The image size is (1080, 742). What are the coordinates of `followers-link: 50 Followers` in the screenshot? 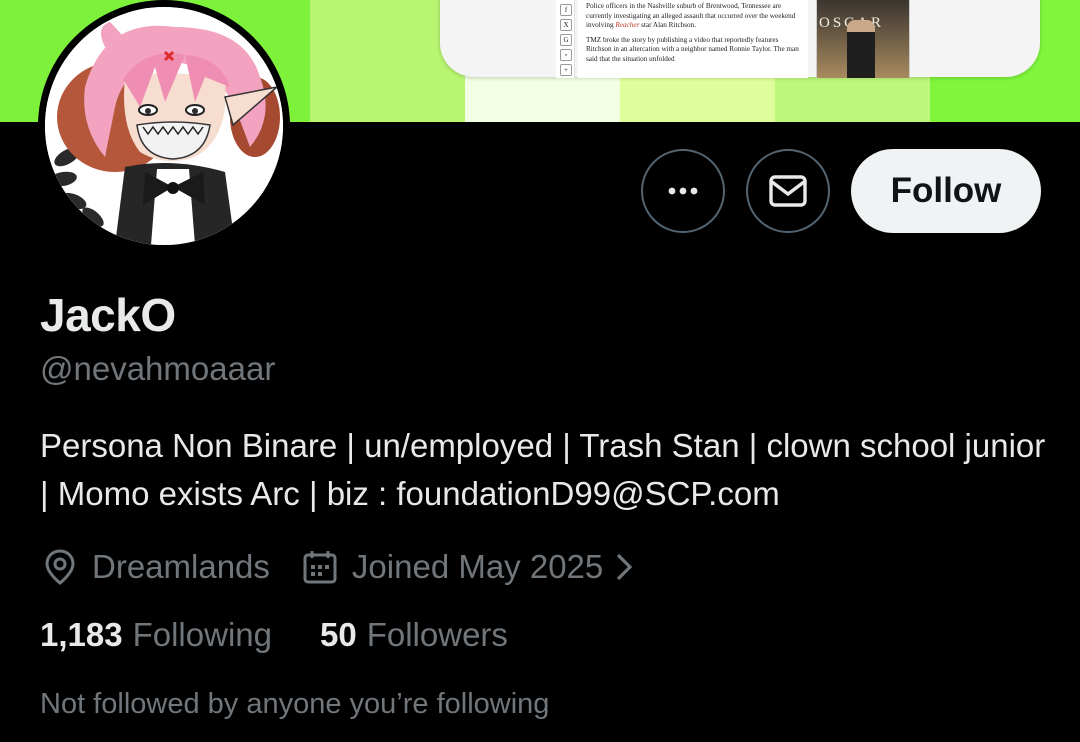 It's located at (414, 635).